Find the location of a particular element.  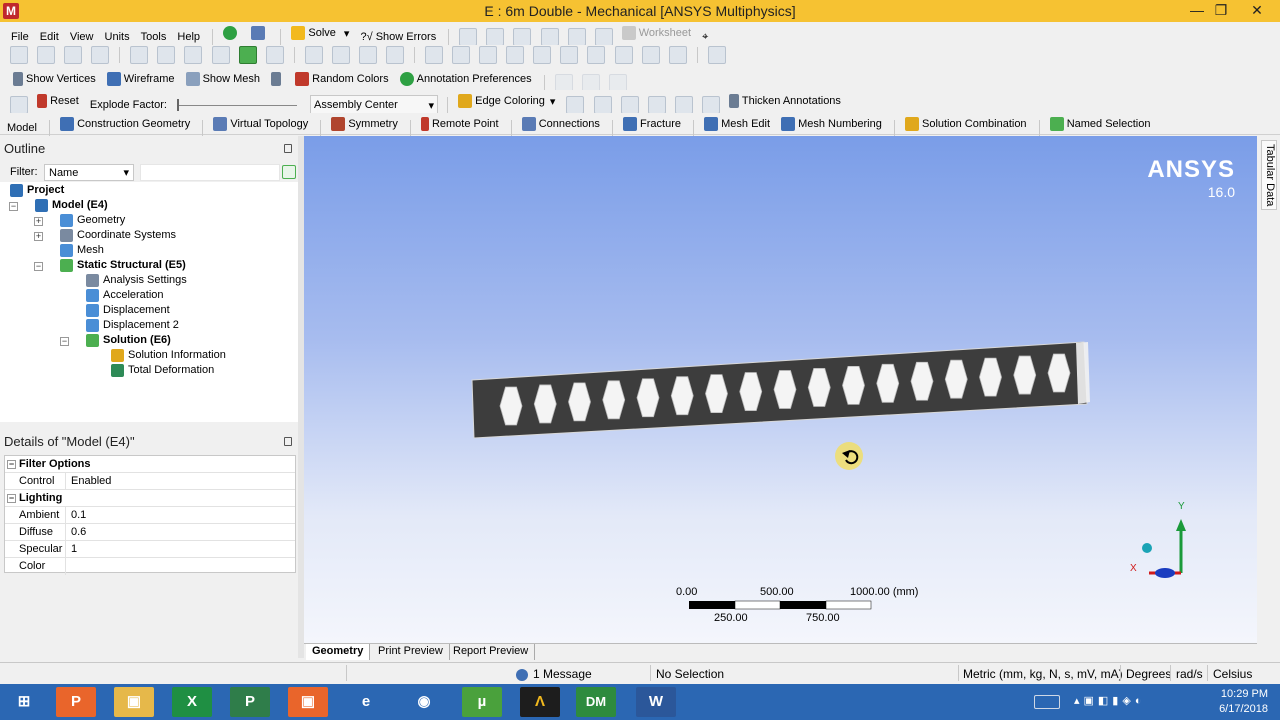

angle-unit: Degrees is located at coordinates (1148, 674).